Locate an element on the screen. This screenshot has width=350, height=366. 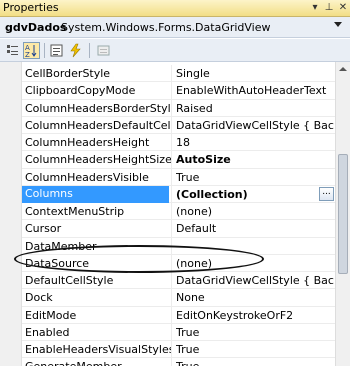
categorized-icon is located at coordinates (12, 50).